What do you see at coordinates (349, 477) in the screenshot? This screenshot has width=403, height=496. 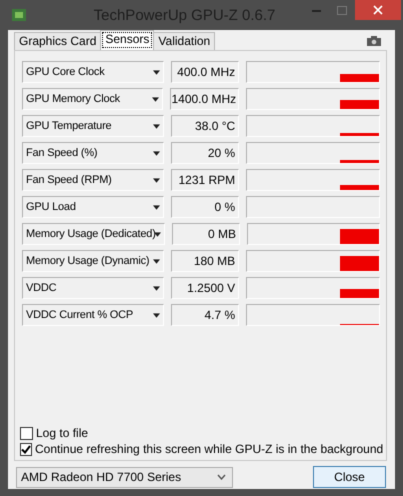 I see `close-button: Close` at bounding box center [349, 477].